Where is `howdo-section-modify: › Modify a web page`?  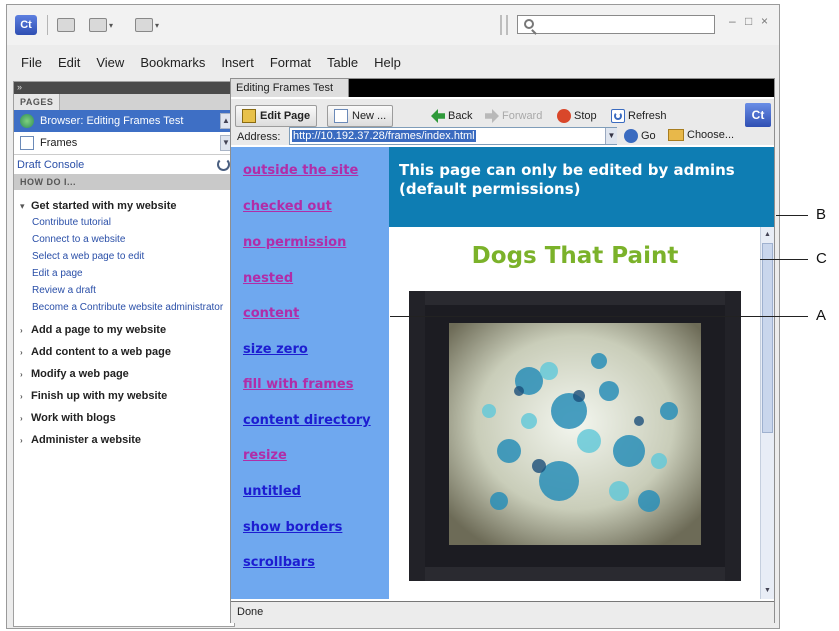 howdo-section-modify: › Modify a web page is located at coordinates (127, 374).